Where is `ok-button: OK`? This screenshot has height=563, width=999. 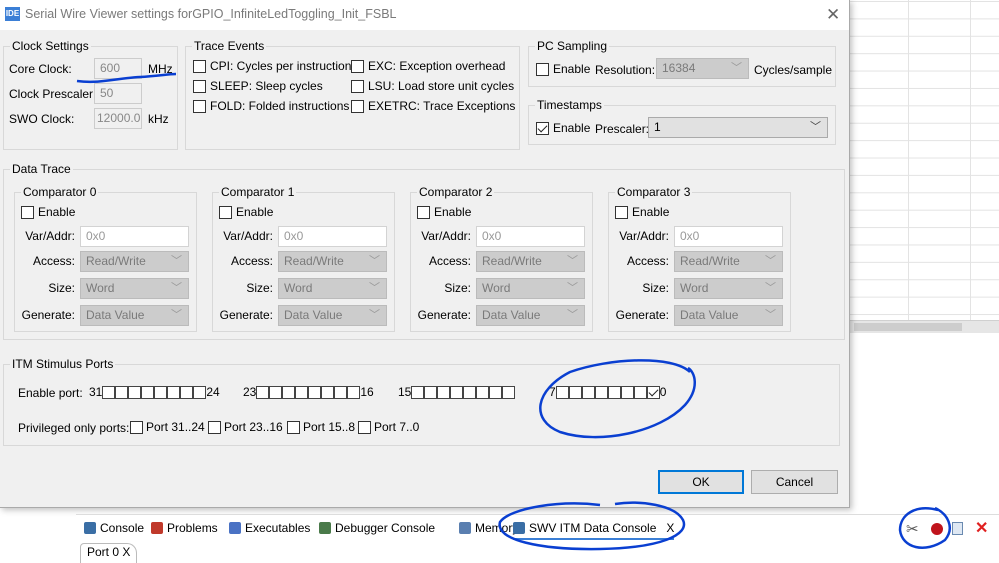 ok-button: OK is located at coordinates (701, 482).